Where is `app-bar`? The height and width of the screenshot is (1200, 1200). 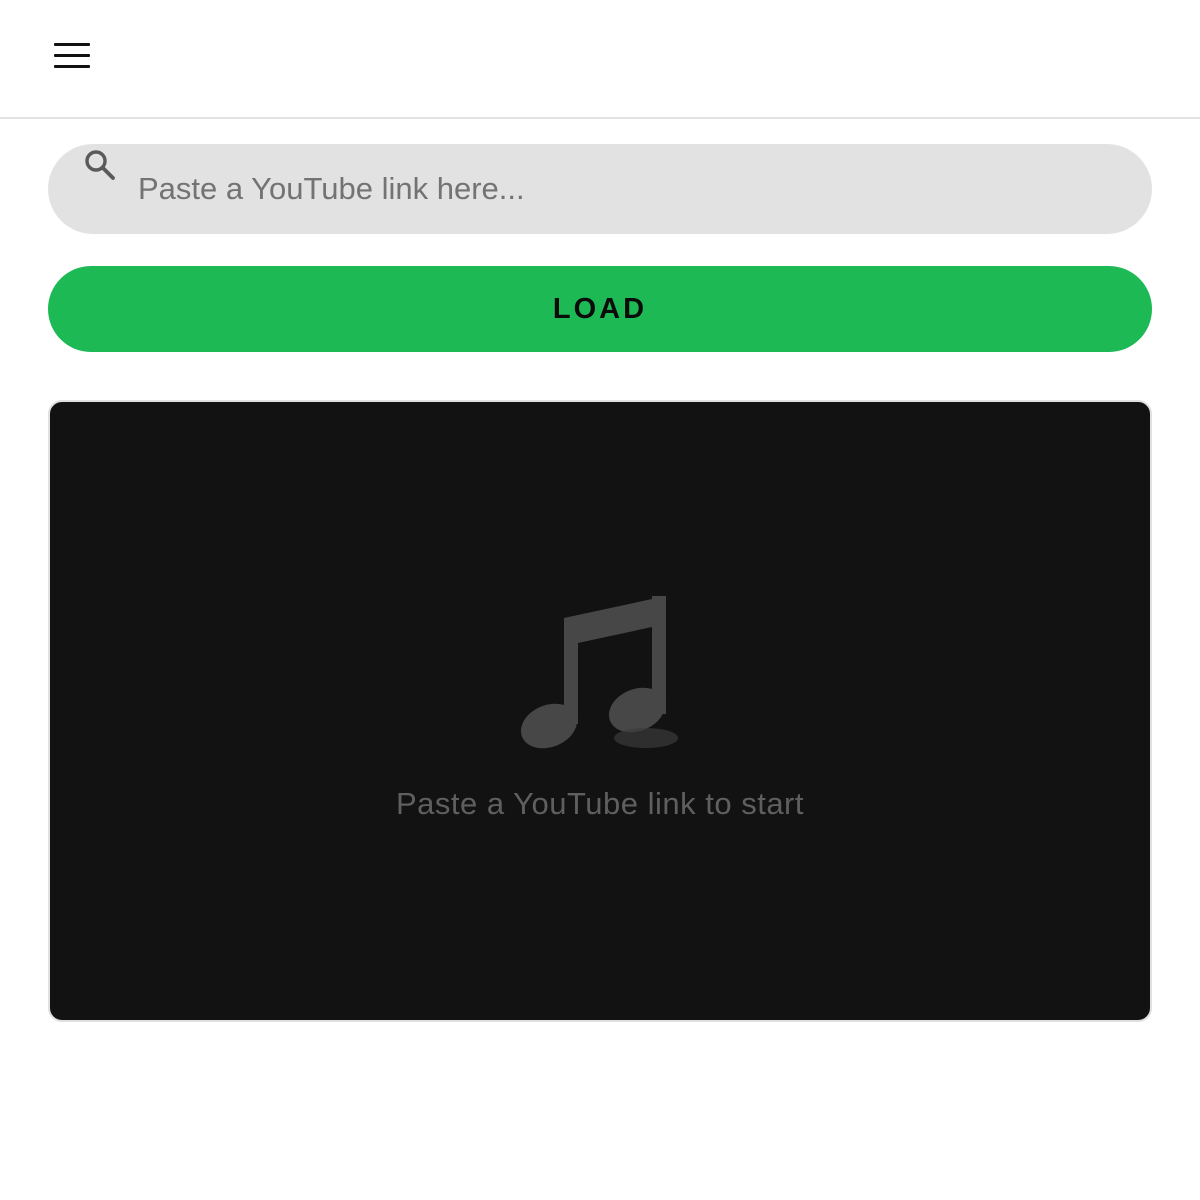 app-bar is located at coordinates (600, 59).